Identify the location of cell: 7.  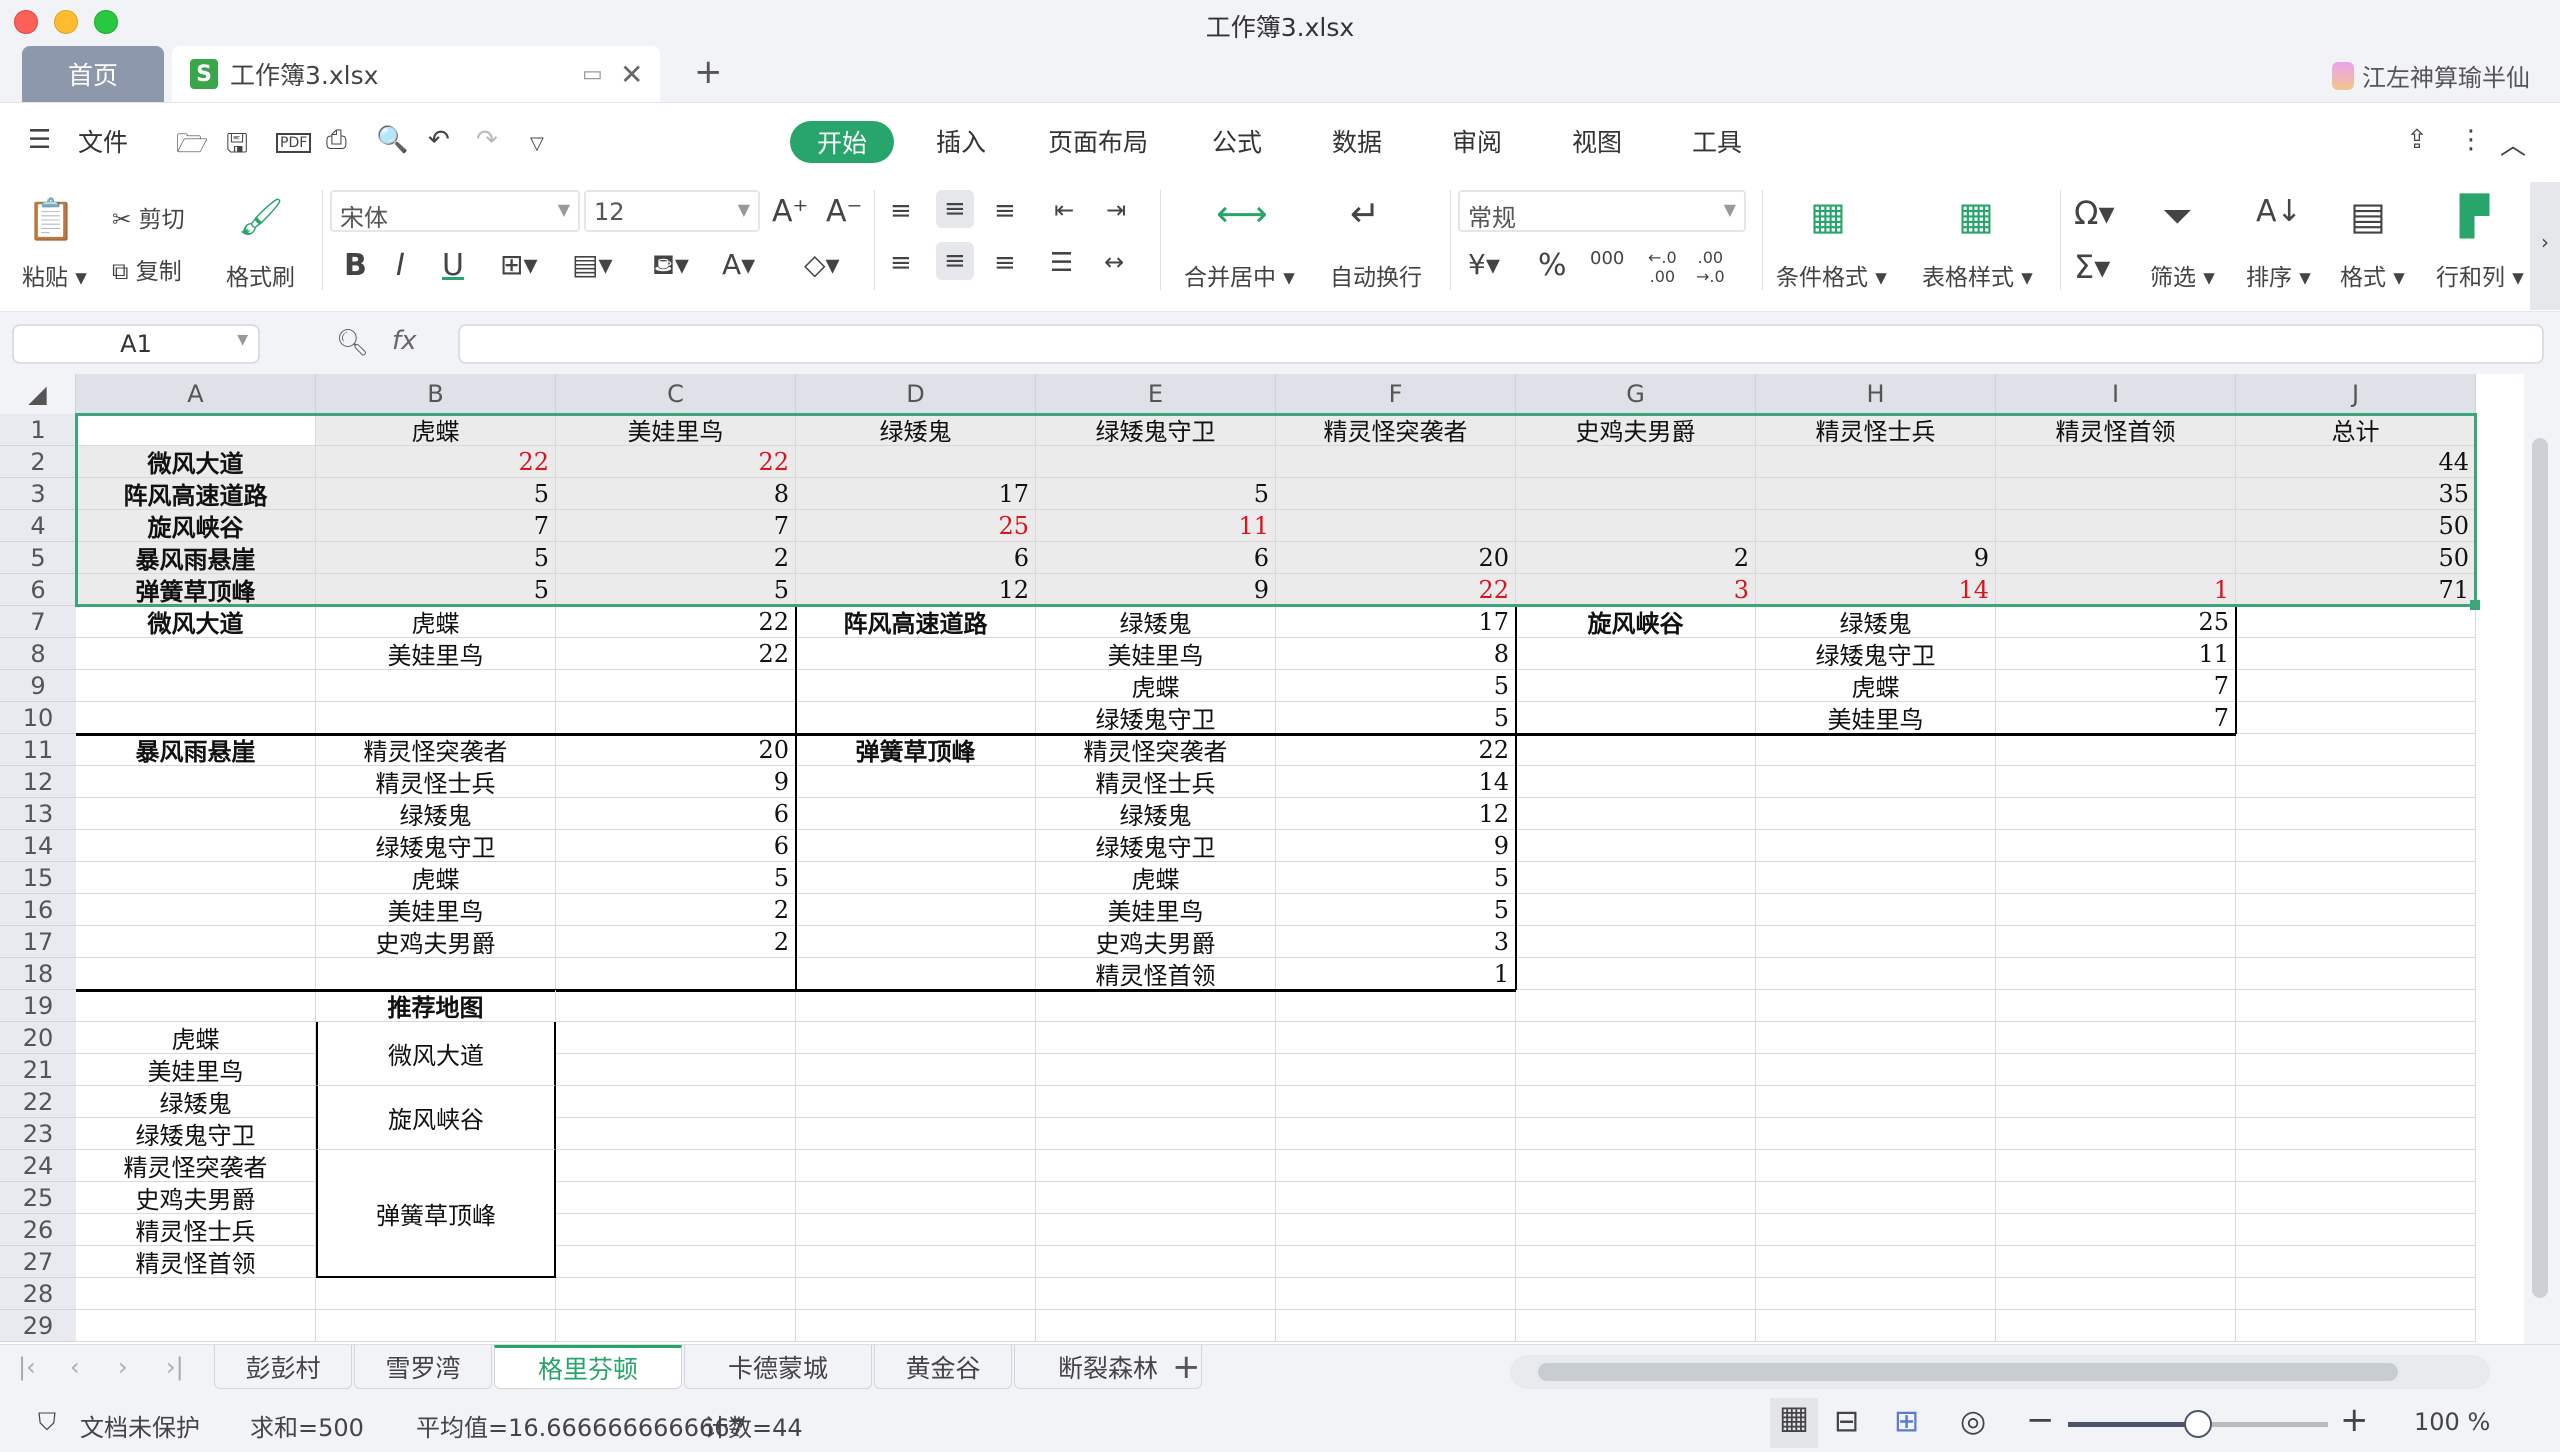
(676, 526).